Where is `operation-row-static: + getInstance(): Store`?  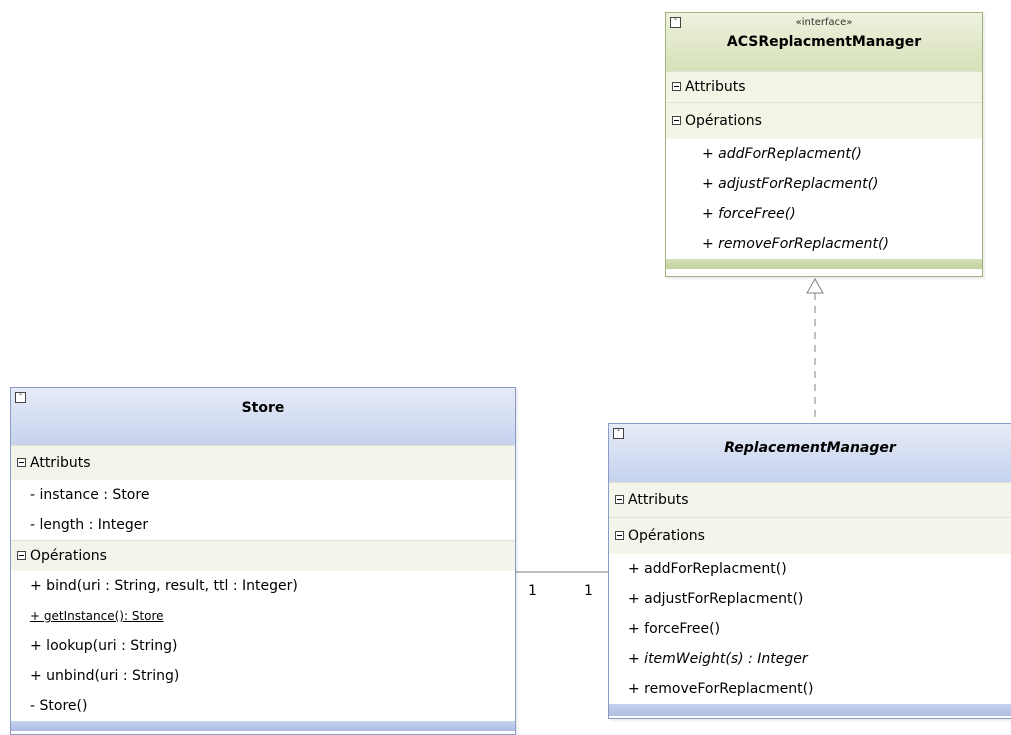 operation-row-static: + getInstance(): Store is located at coordinates (263, 616).